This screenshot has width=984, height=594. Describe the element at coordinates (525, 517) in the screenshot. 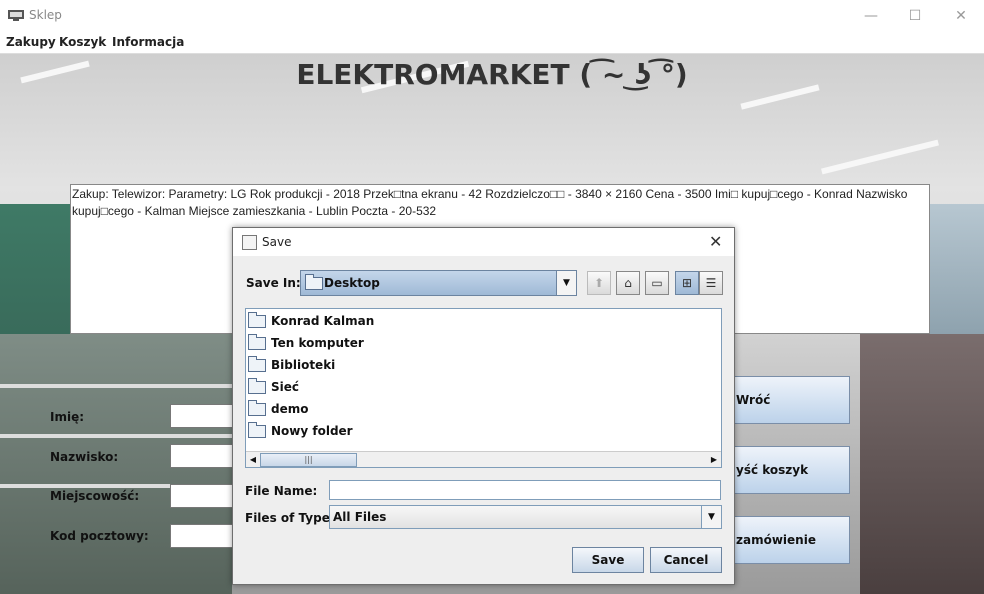

I see `files-of-type-combo: All Files ▼` at that location.